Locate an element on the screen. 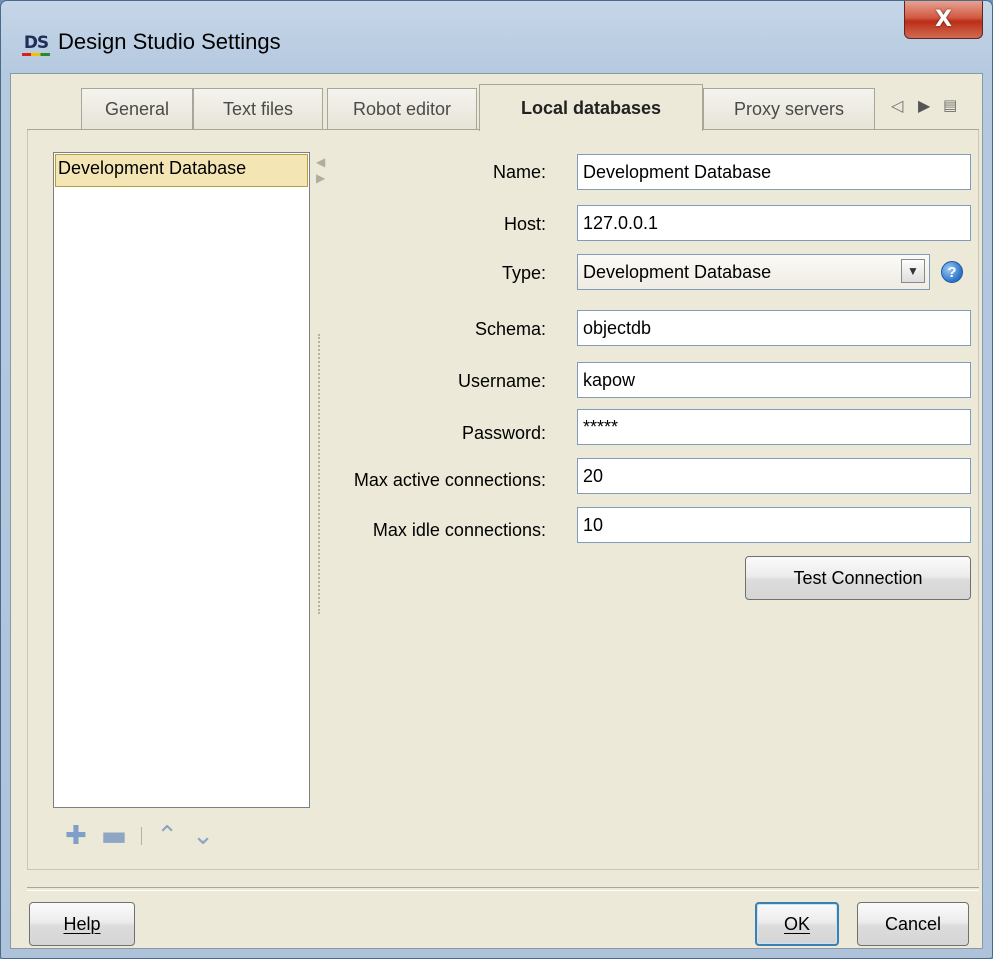 The image size is (993, 959). max-idle-connections-label: Max idle connections: is located at coordinates (459, 530).